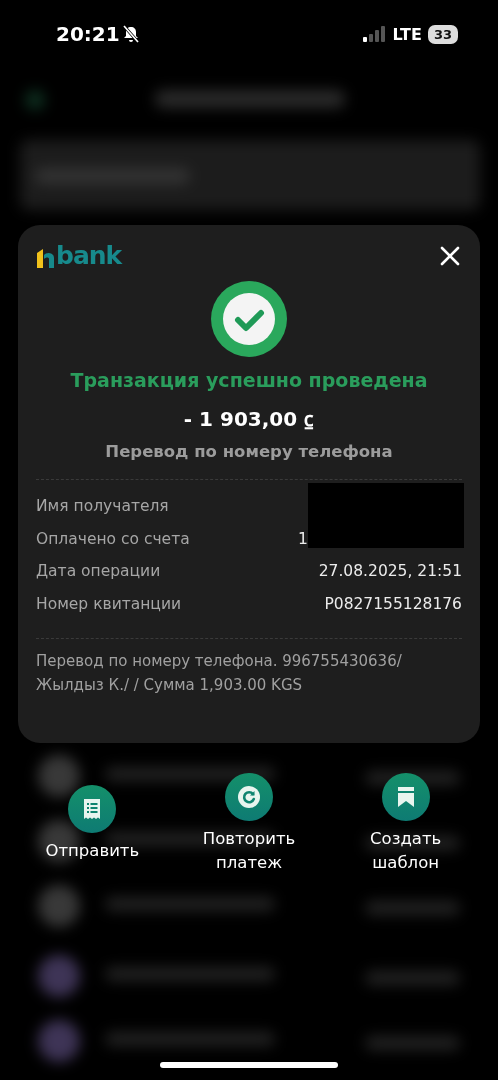 The width and height of the screenshot is (498, 1080). I want to click on logo-text: bank, so click(89, 256).